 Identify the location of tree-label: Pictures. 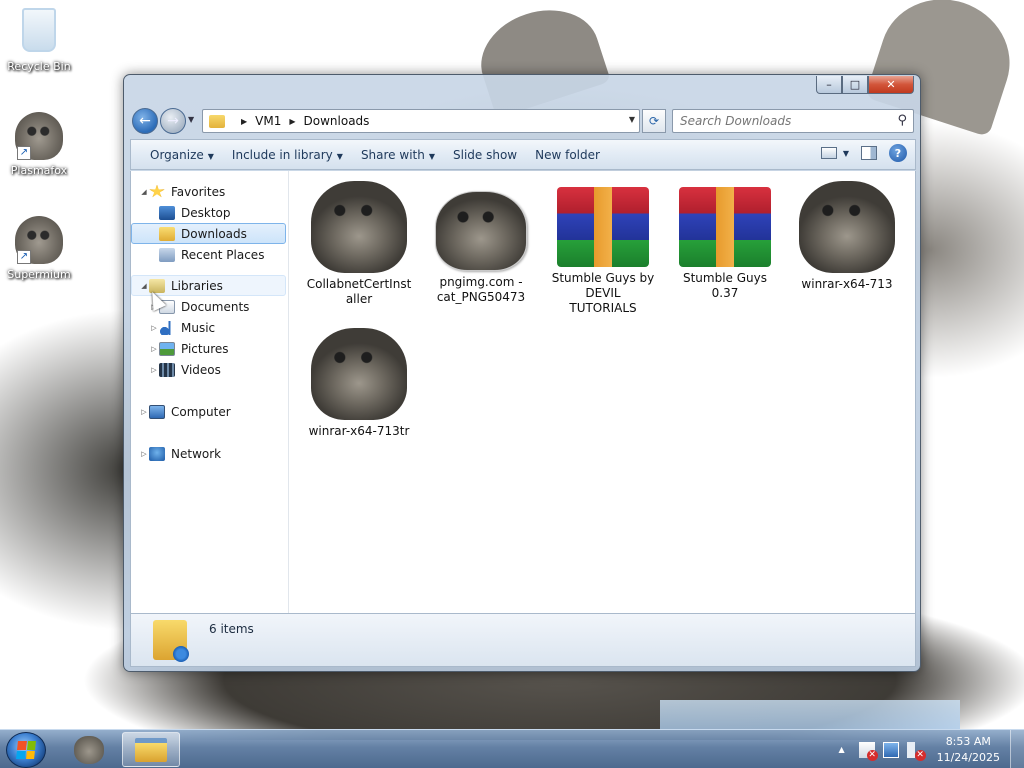
(205, 348).